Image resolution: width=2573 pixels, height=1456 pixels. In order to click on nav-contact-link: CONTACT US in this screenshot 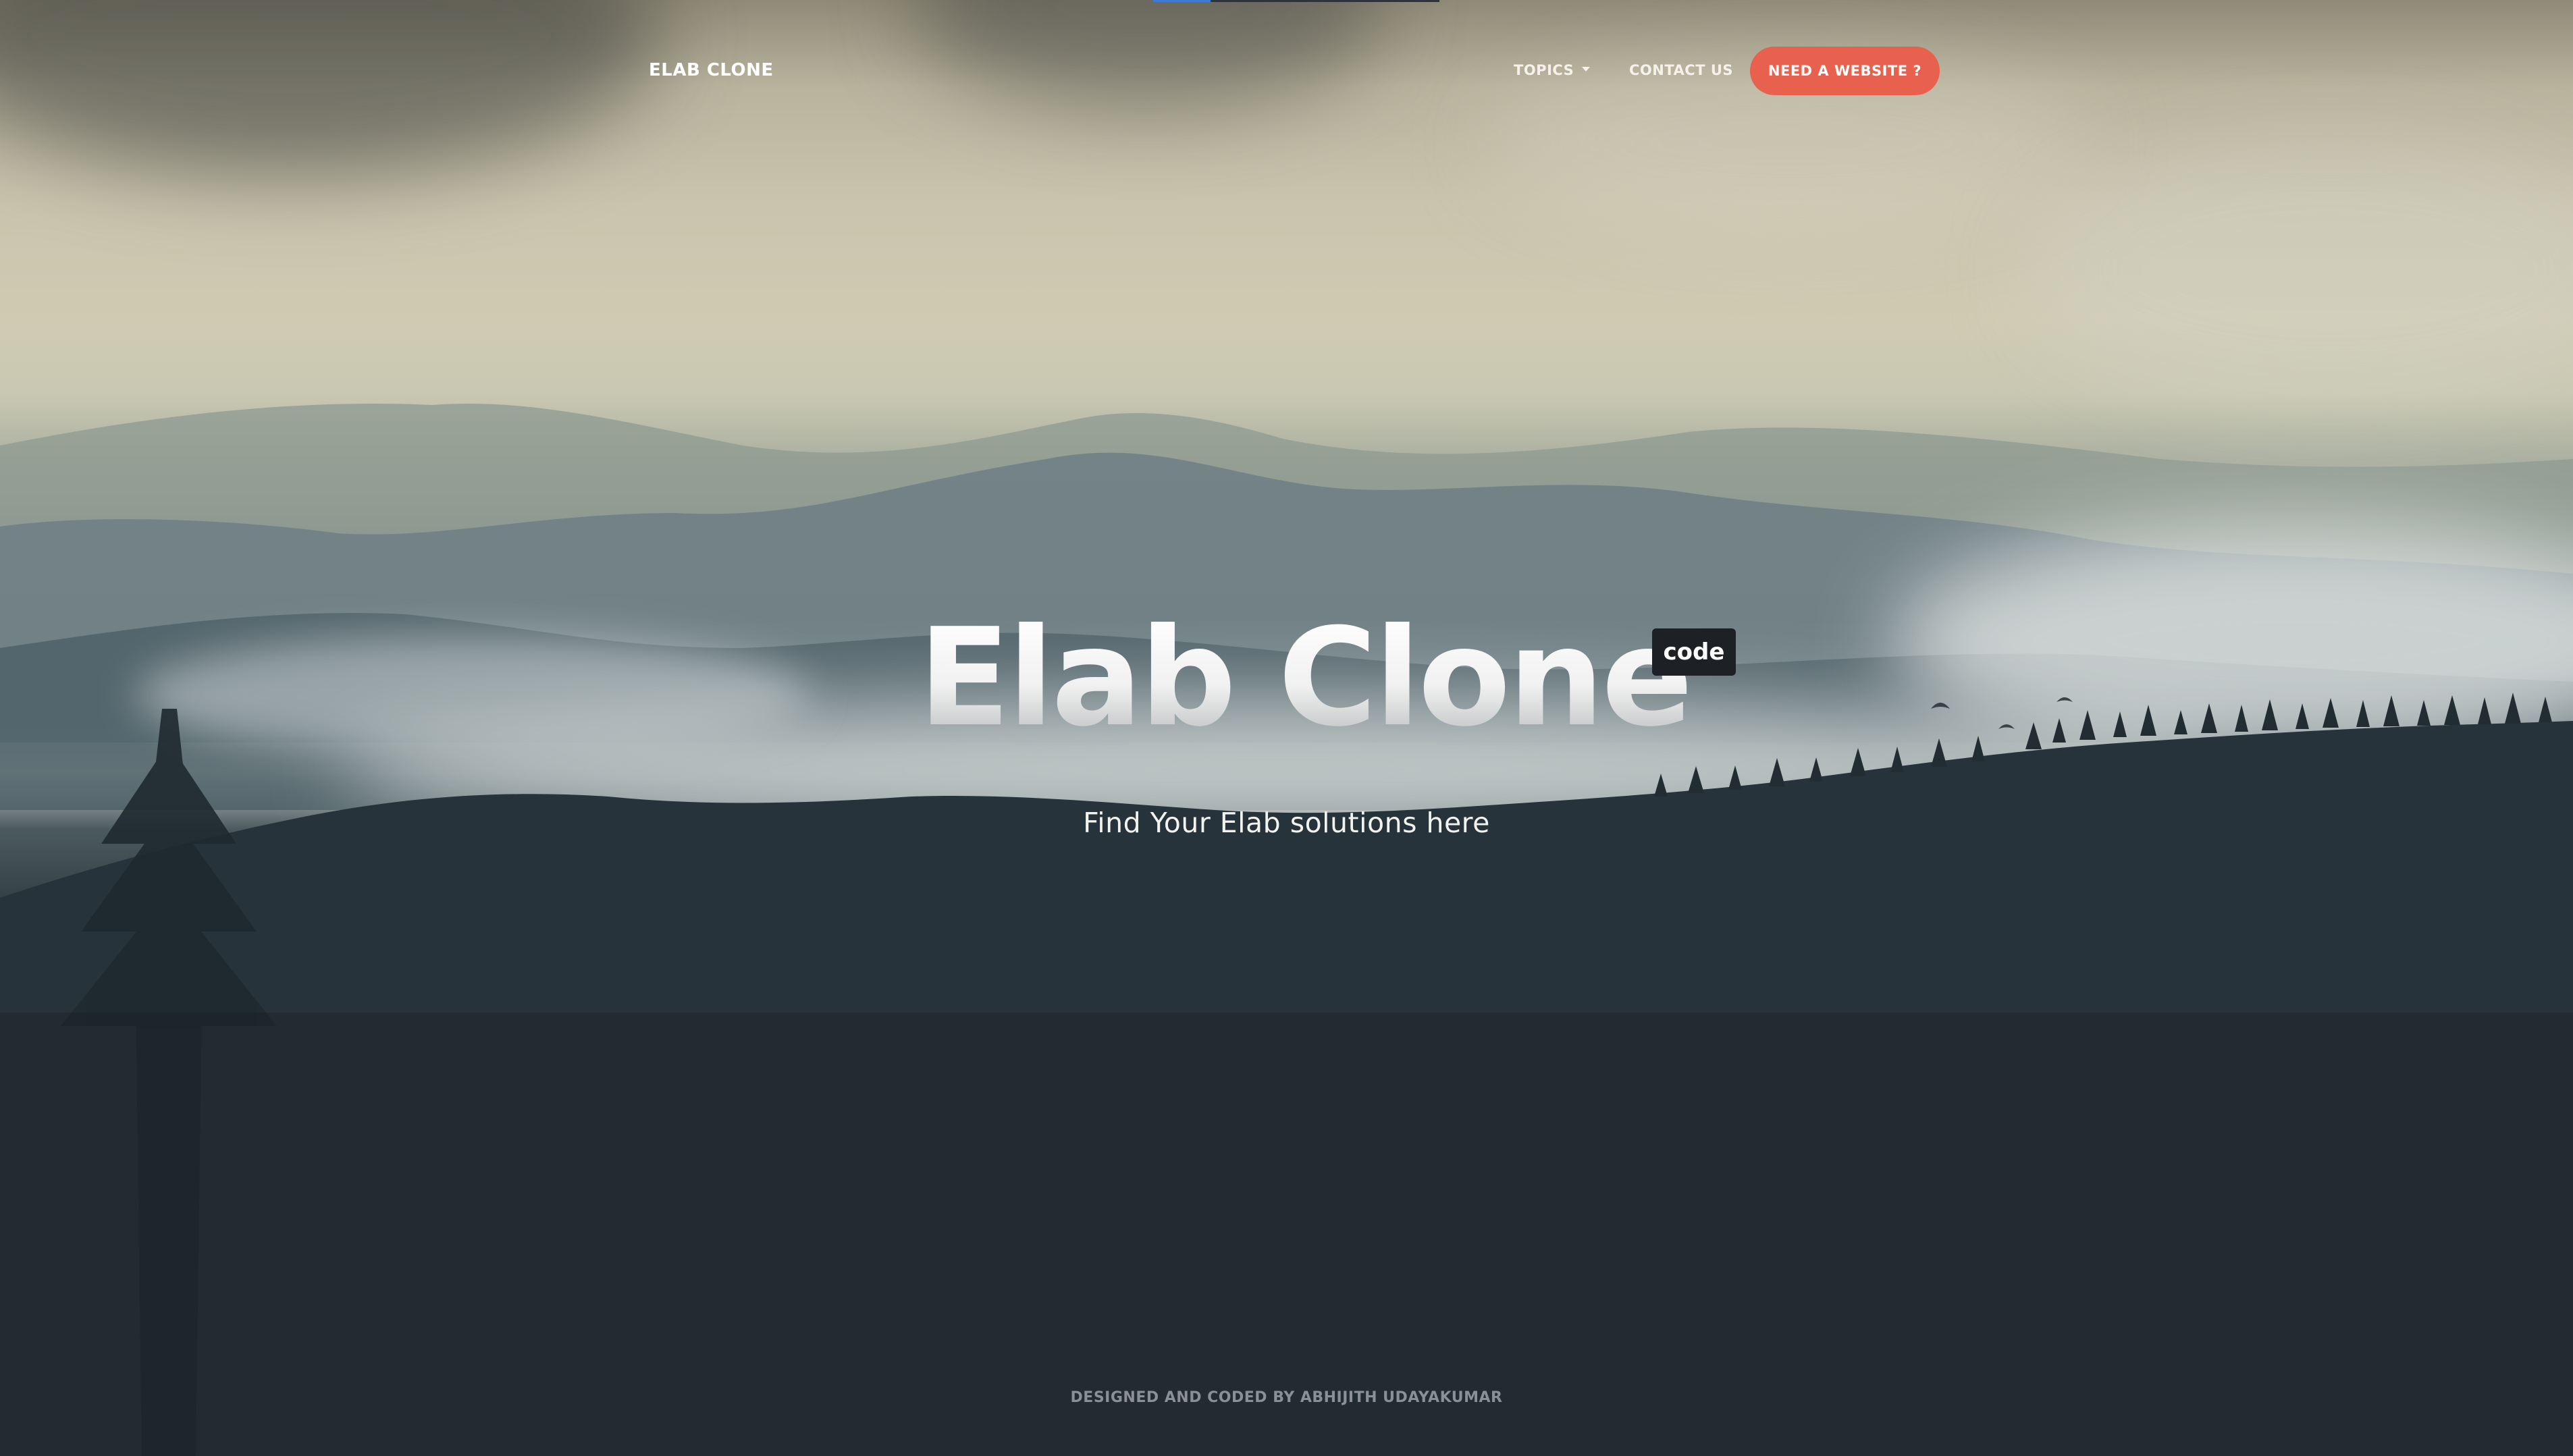, I will do `click(1681, 70)`.